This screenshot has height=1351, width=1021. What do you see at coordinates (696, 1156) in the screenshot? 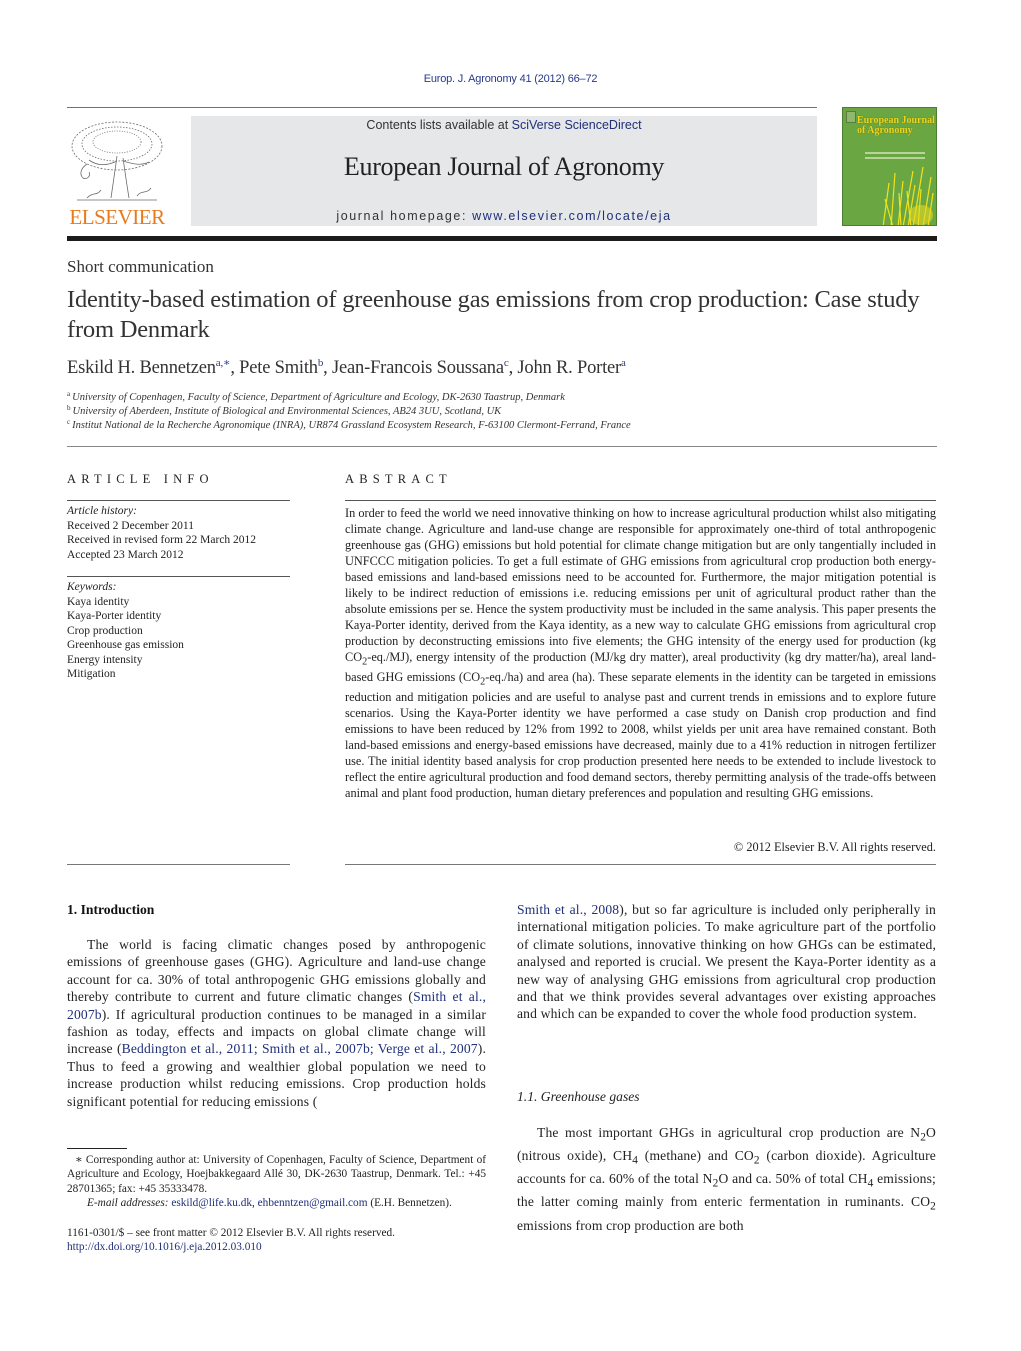
I see `body-text: (methane) and CO` at bounding box center [696, 1156].